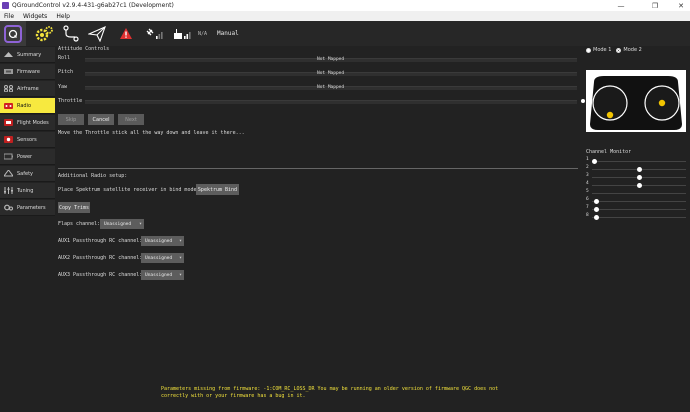  I want to click on sidebar-item-radio: Radio, so click(27, 106).